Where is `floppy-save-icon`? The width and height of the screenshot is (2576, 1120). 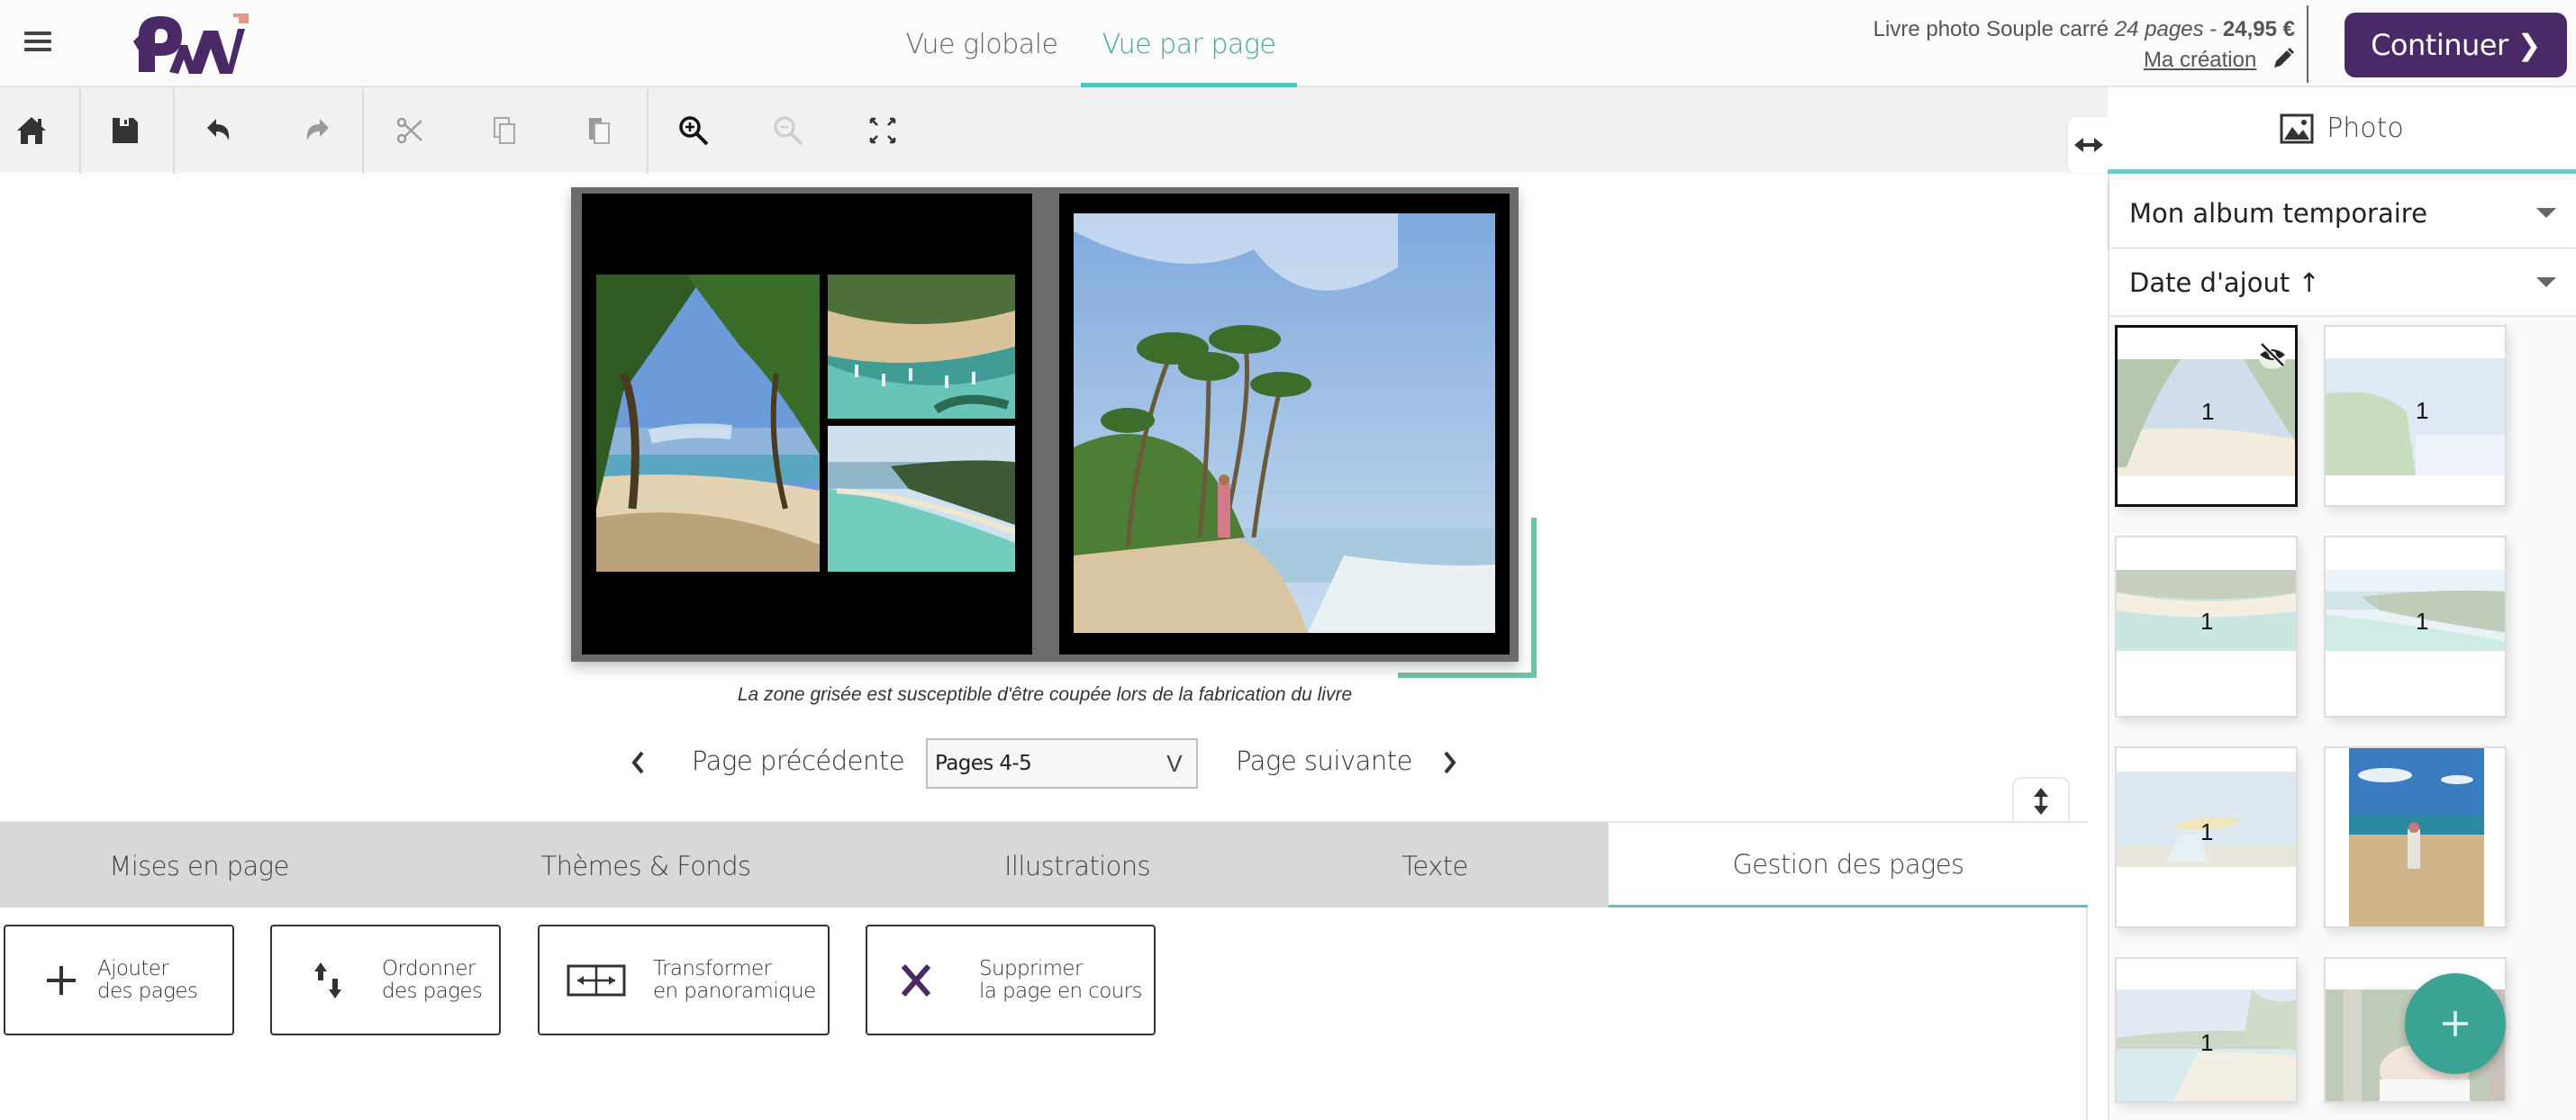 floppy-save-icon is located at coordinates (125, 130).